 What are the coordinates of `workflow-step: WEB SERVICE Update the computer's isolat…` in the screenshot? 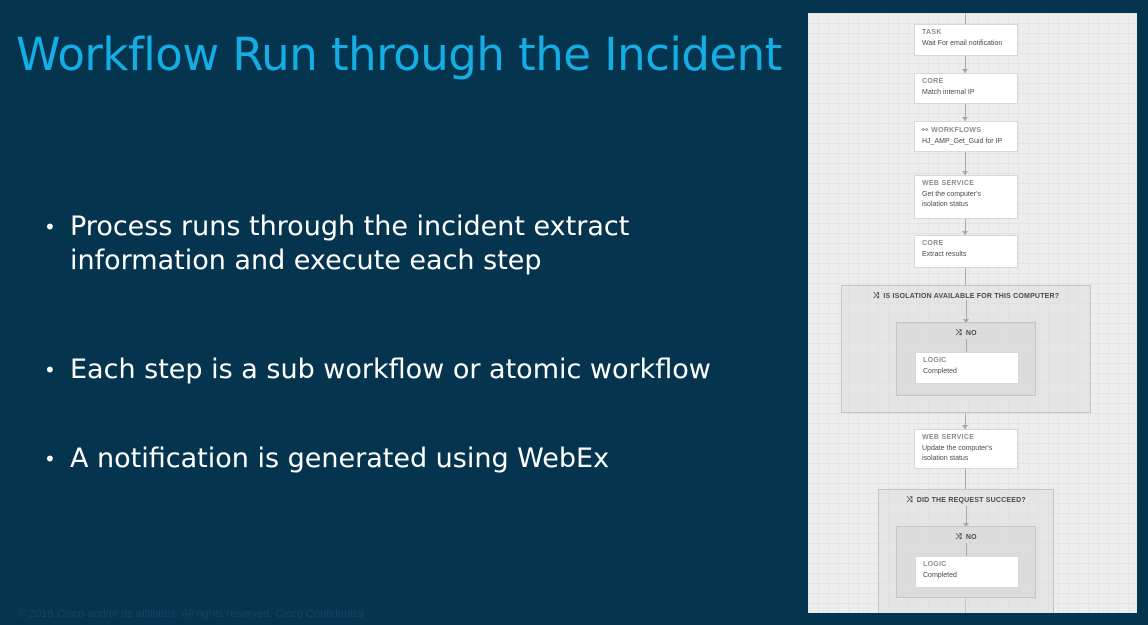 It's located at (966, 449).